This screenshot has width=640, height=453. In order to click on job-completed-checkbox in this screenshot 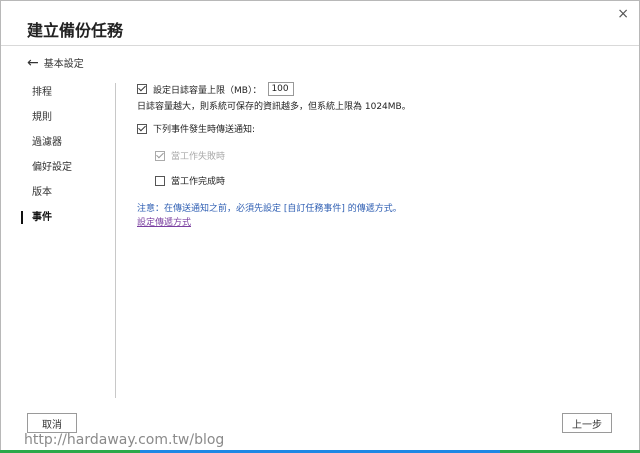, I will do `click(160, 180)`.